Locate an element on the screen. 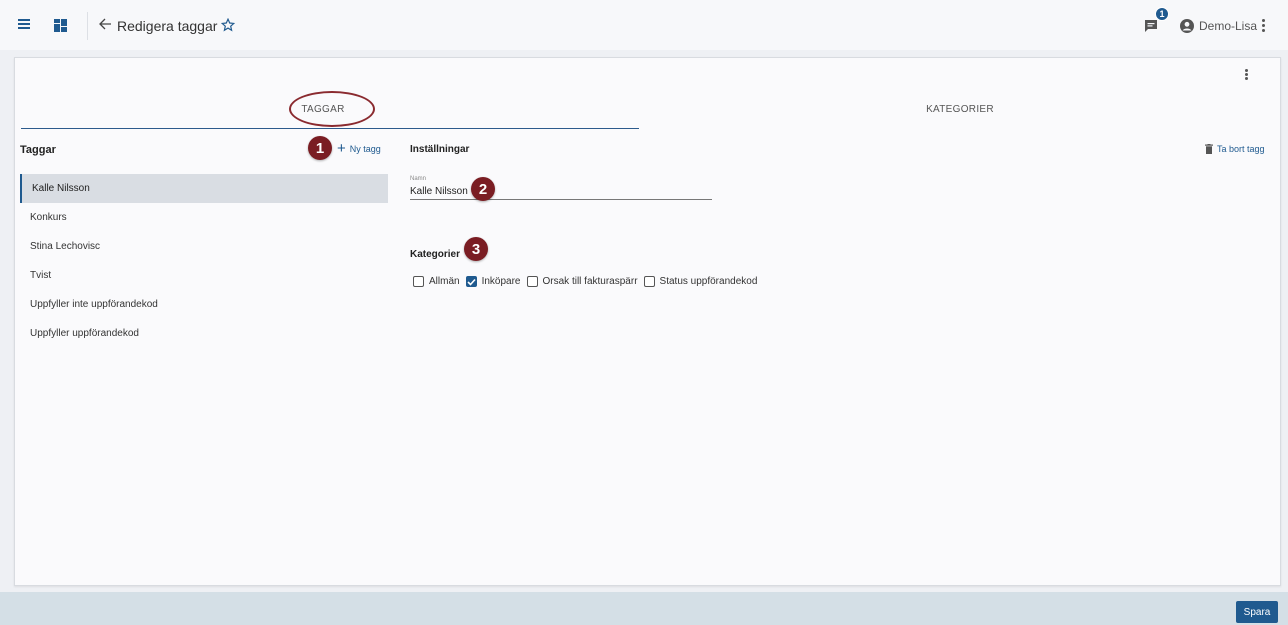 The image size is (1288, 625). list-item: Tvist is located at coordinates (204, 275).